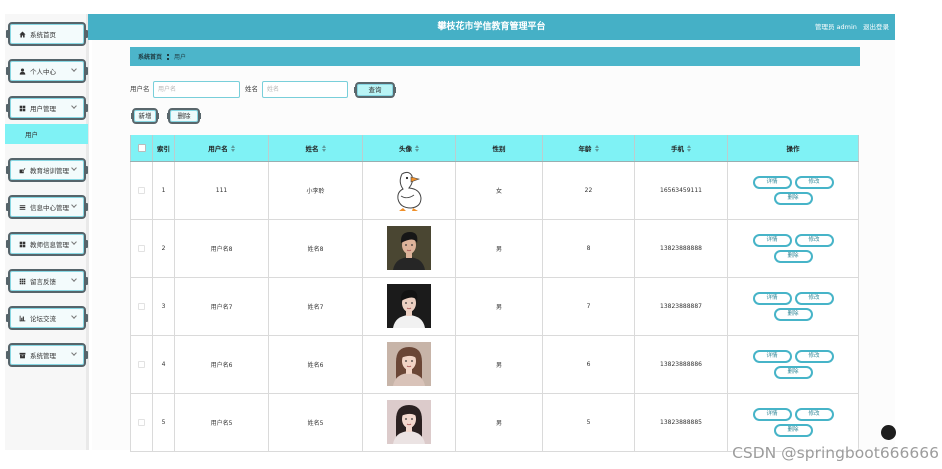 This screenshot has height=469, width=942. What do you see at coordinates (46, 134) in the screenshot?
I see `sidebar-subitem-users: 用户` at bounding box center [46, 134].